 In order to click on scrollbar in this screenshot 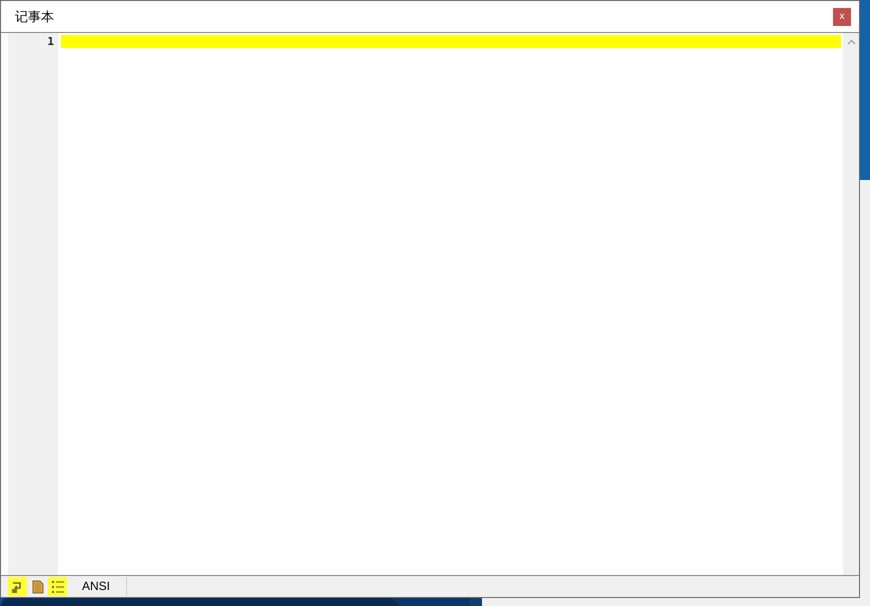, I will do `click(851, 304)`.